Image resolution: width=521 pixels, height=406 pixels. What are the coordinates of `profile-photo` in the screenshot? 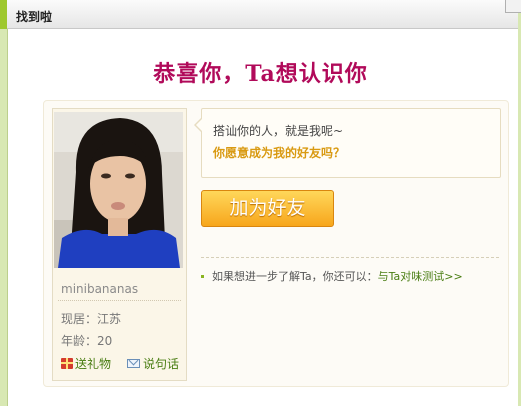 It's located at (118, 190).